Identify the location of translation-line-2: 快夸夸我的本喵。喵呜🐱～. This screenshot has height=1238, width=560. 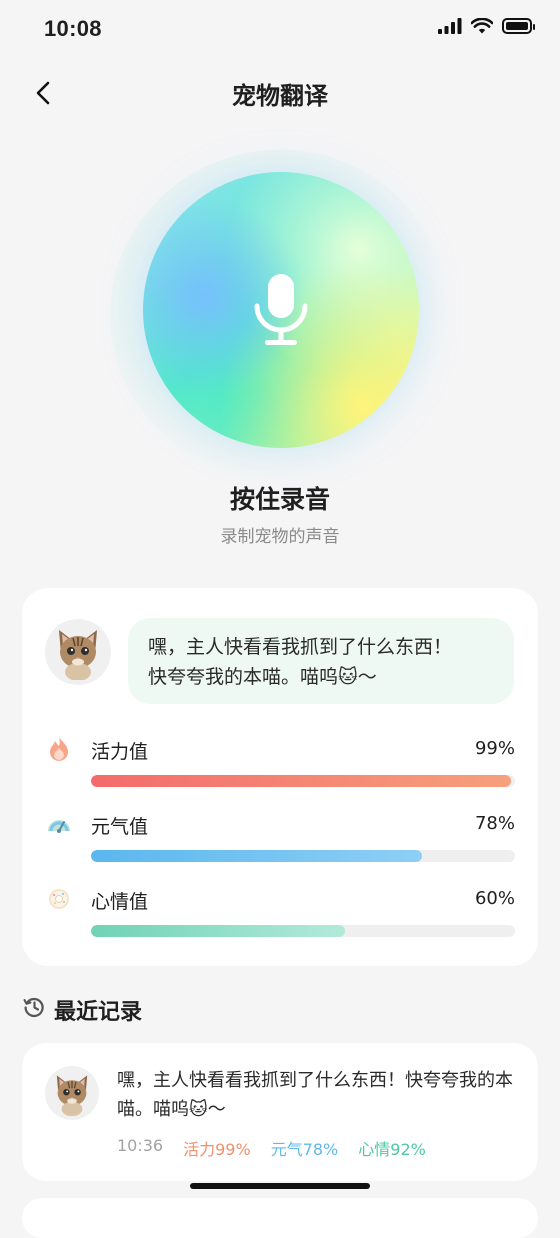
(262, 677).